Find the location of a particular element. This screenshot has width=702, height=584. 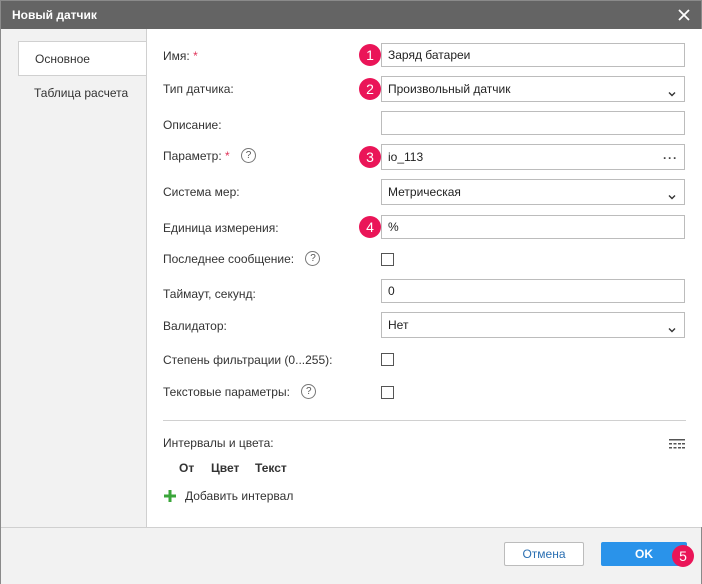

intervals-title: Интервалы и цвета: is located at coordinates (218, 443).